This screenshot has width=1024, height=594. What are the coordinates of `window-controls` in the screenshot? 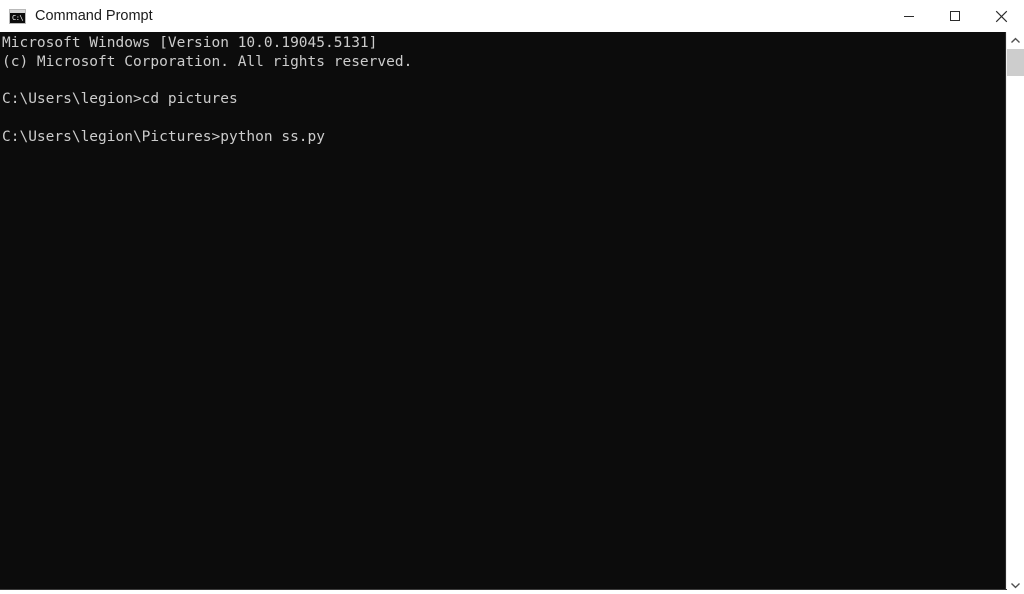 It's located at (955, 16).